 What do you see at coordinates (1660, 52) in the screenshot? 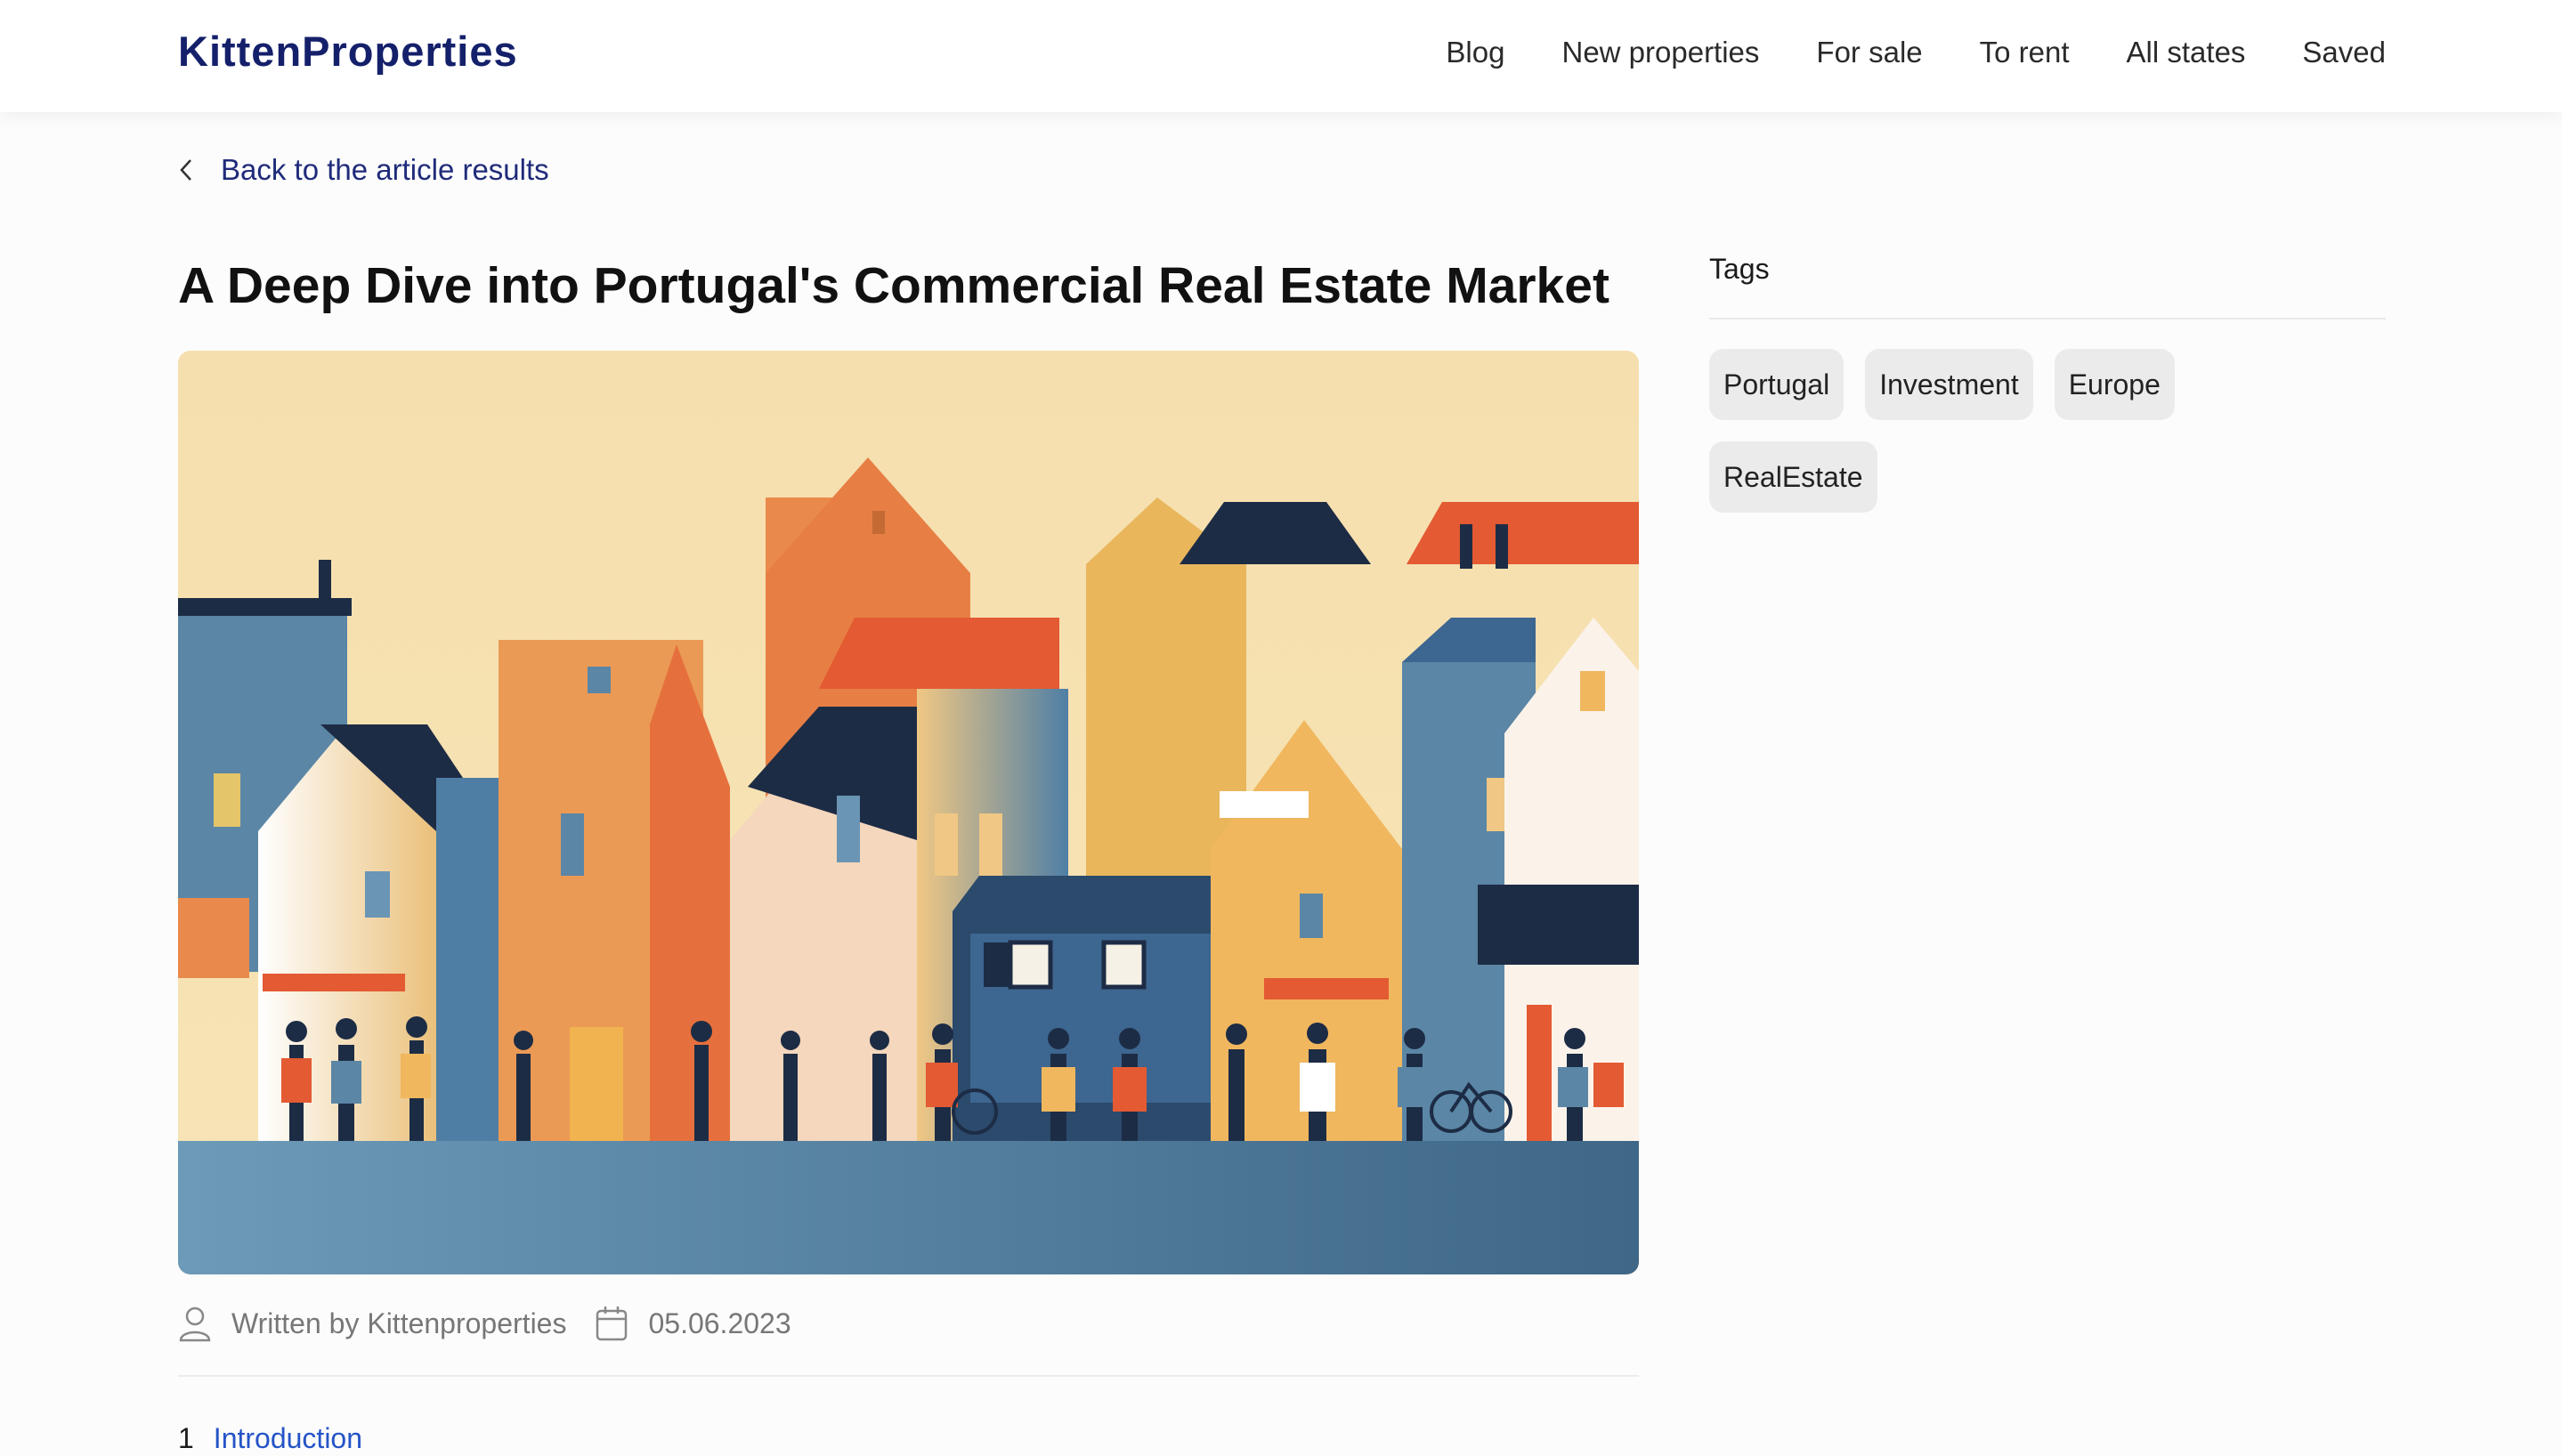
I see `nav-new-properties: New properties` at bounding box center [1660, 52].